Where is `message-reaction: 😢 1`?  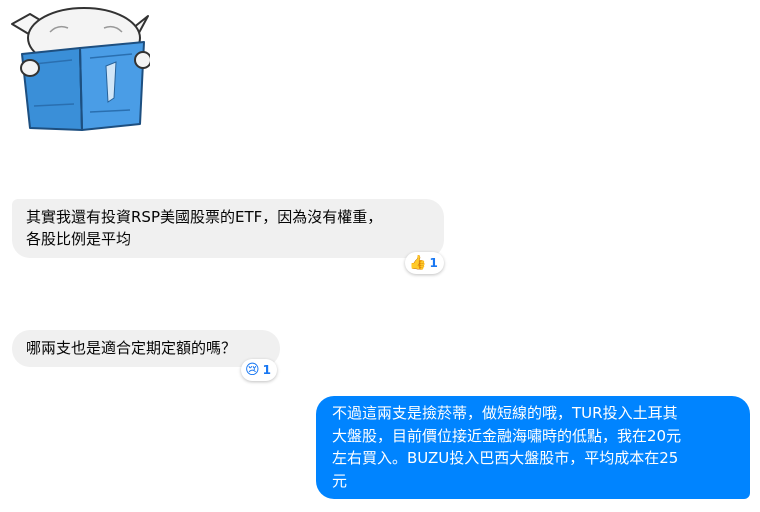
message-reaction: 😢 1 is located at coordinates (259, 370).